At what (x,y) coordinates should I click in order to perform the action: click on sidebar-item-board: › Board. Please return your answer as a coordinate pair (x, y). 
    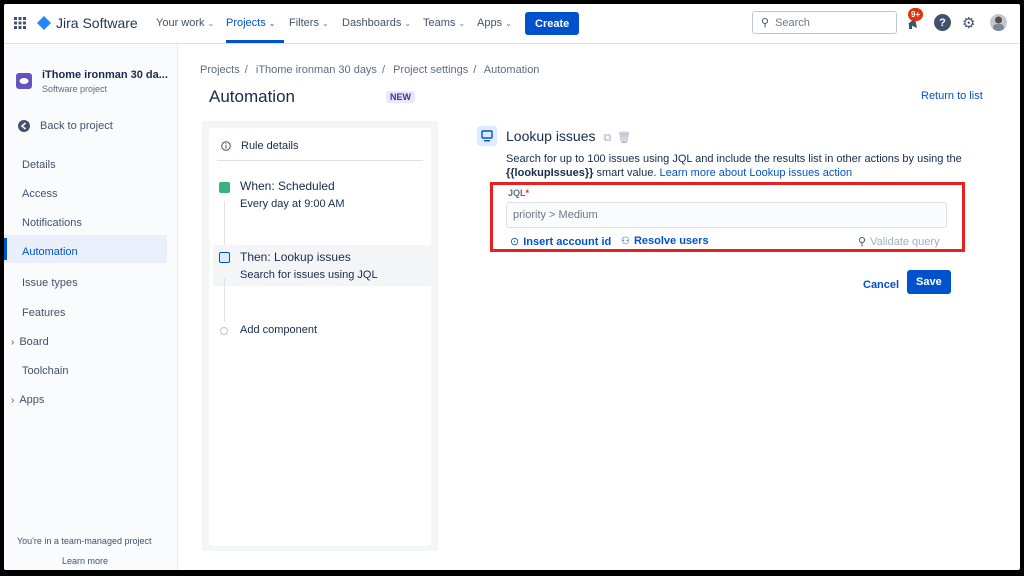
    Looking at the image, I should click on (30, 342).